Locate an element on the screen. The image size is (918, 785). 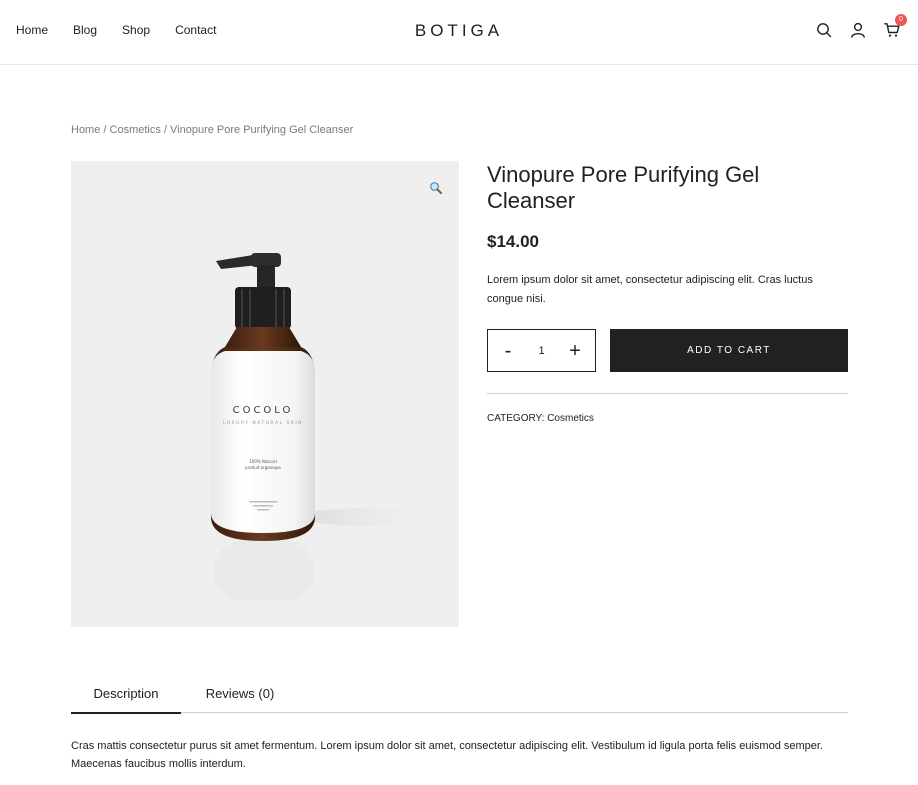
site-logo: BOTIGA is located at coordinates (459, 31).